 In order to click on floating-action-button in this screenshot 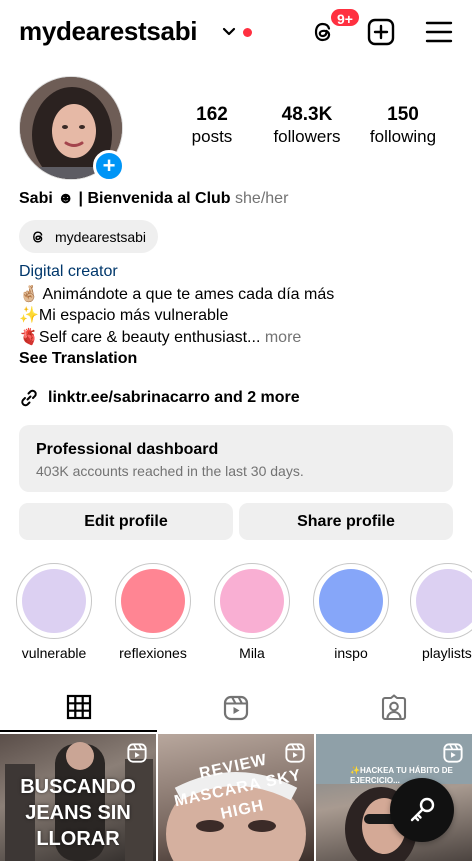, I will do `click(422, 810)`.